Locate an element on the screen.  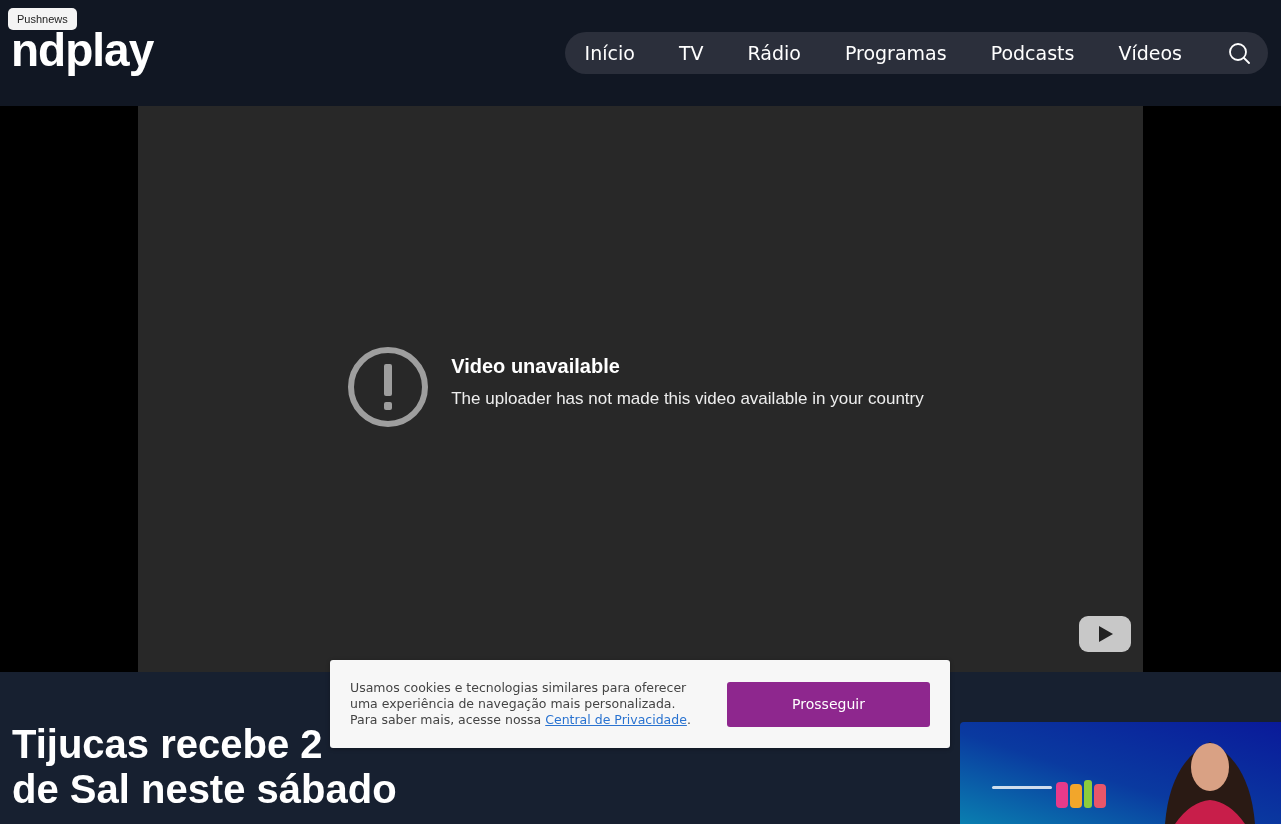
error-icon is located at coordinates (388, 386).